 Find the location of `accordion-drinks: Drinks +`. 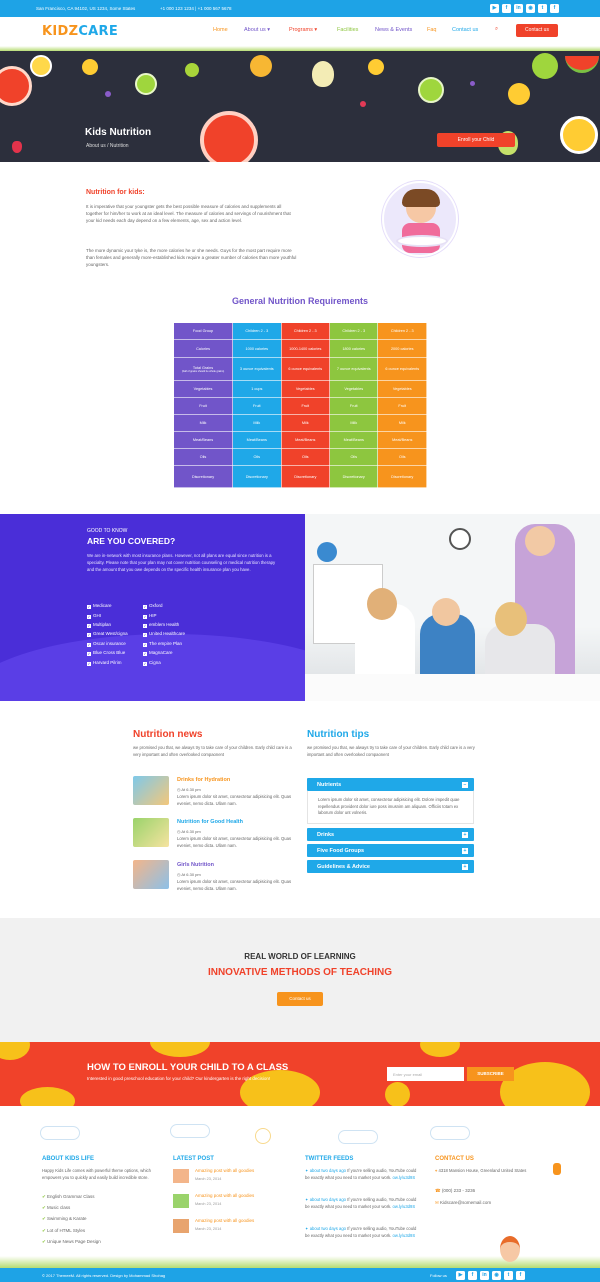

accordion-drinks: Drinks + is located at coordinates (390, 834).